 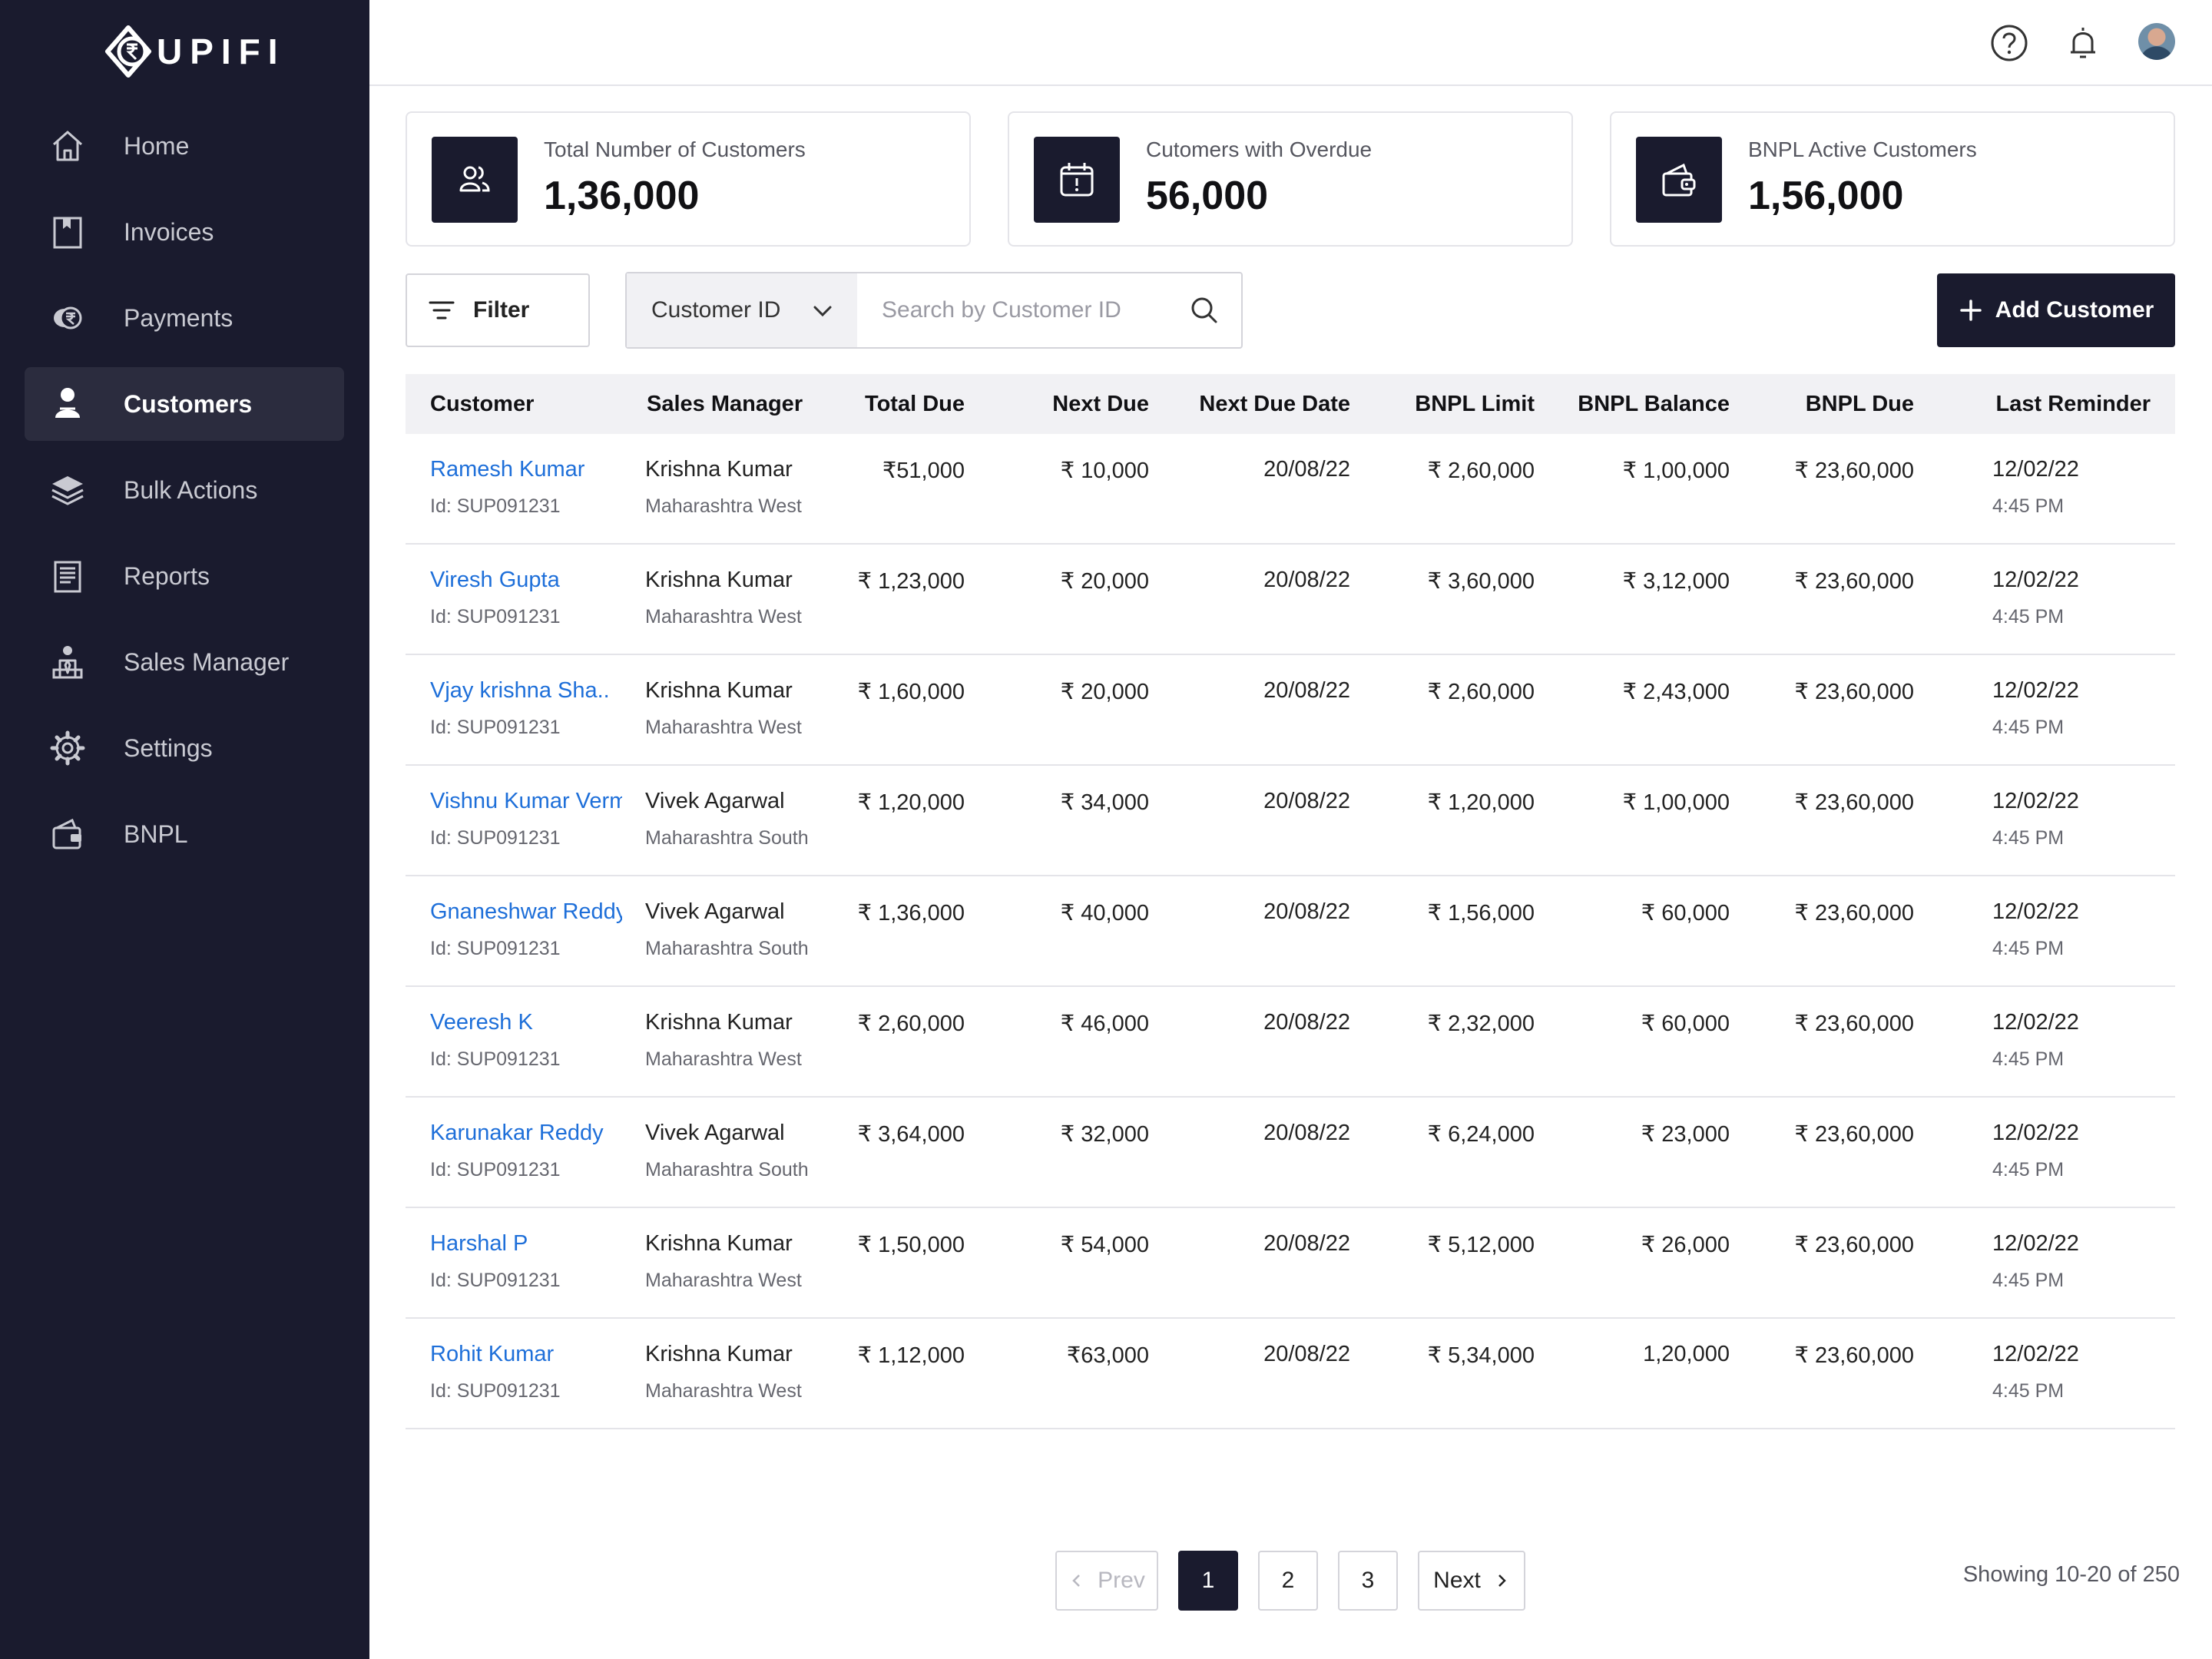 I want to click on total-due: ₹ 1,20,000, so click(x=911, y=803).